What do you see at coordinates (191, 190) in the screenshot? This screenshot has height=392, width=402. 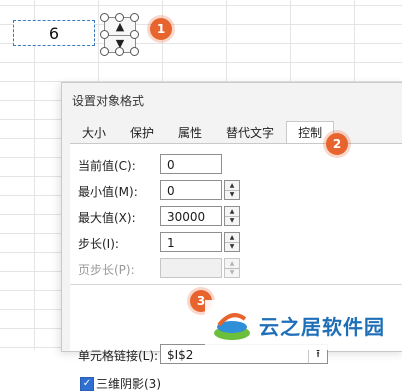 I see `min-value-input: 0` at bounding box center [191, 190].